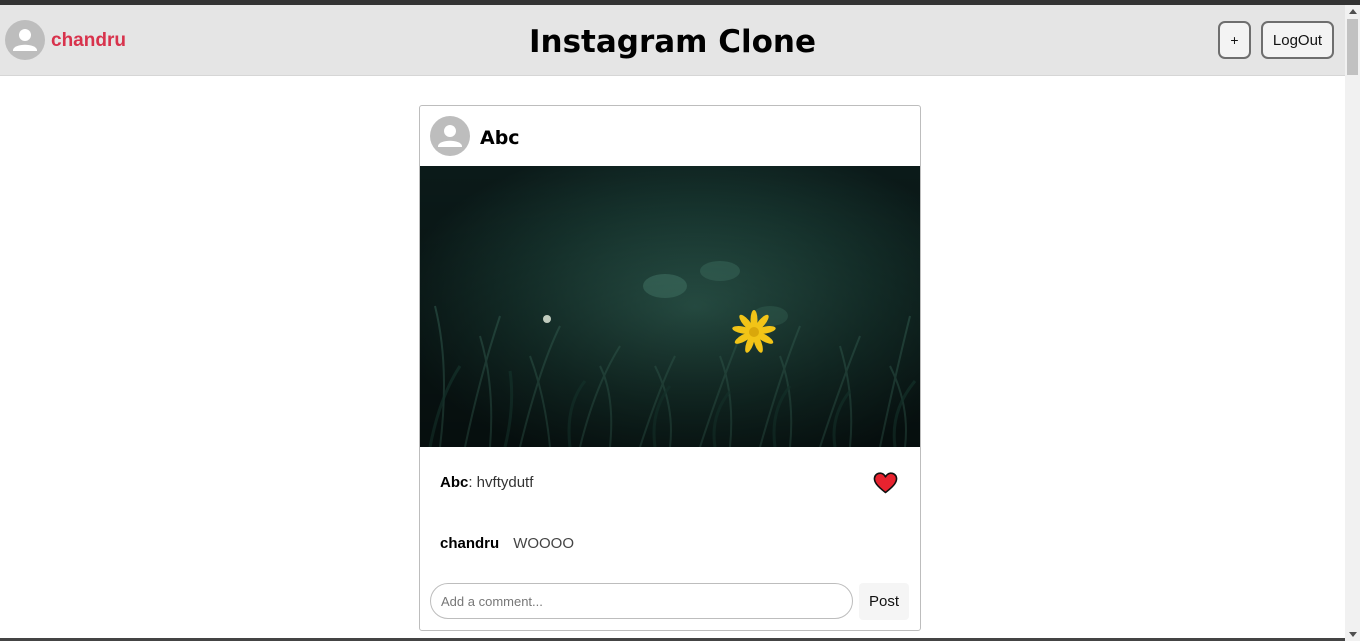  I want to click on comment-user: chandru, so click(469, 543).